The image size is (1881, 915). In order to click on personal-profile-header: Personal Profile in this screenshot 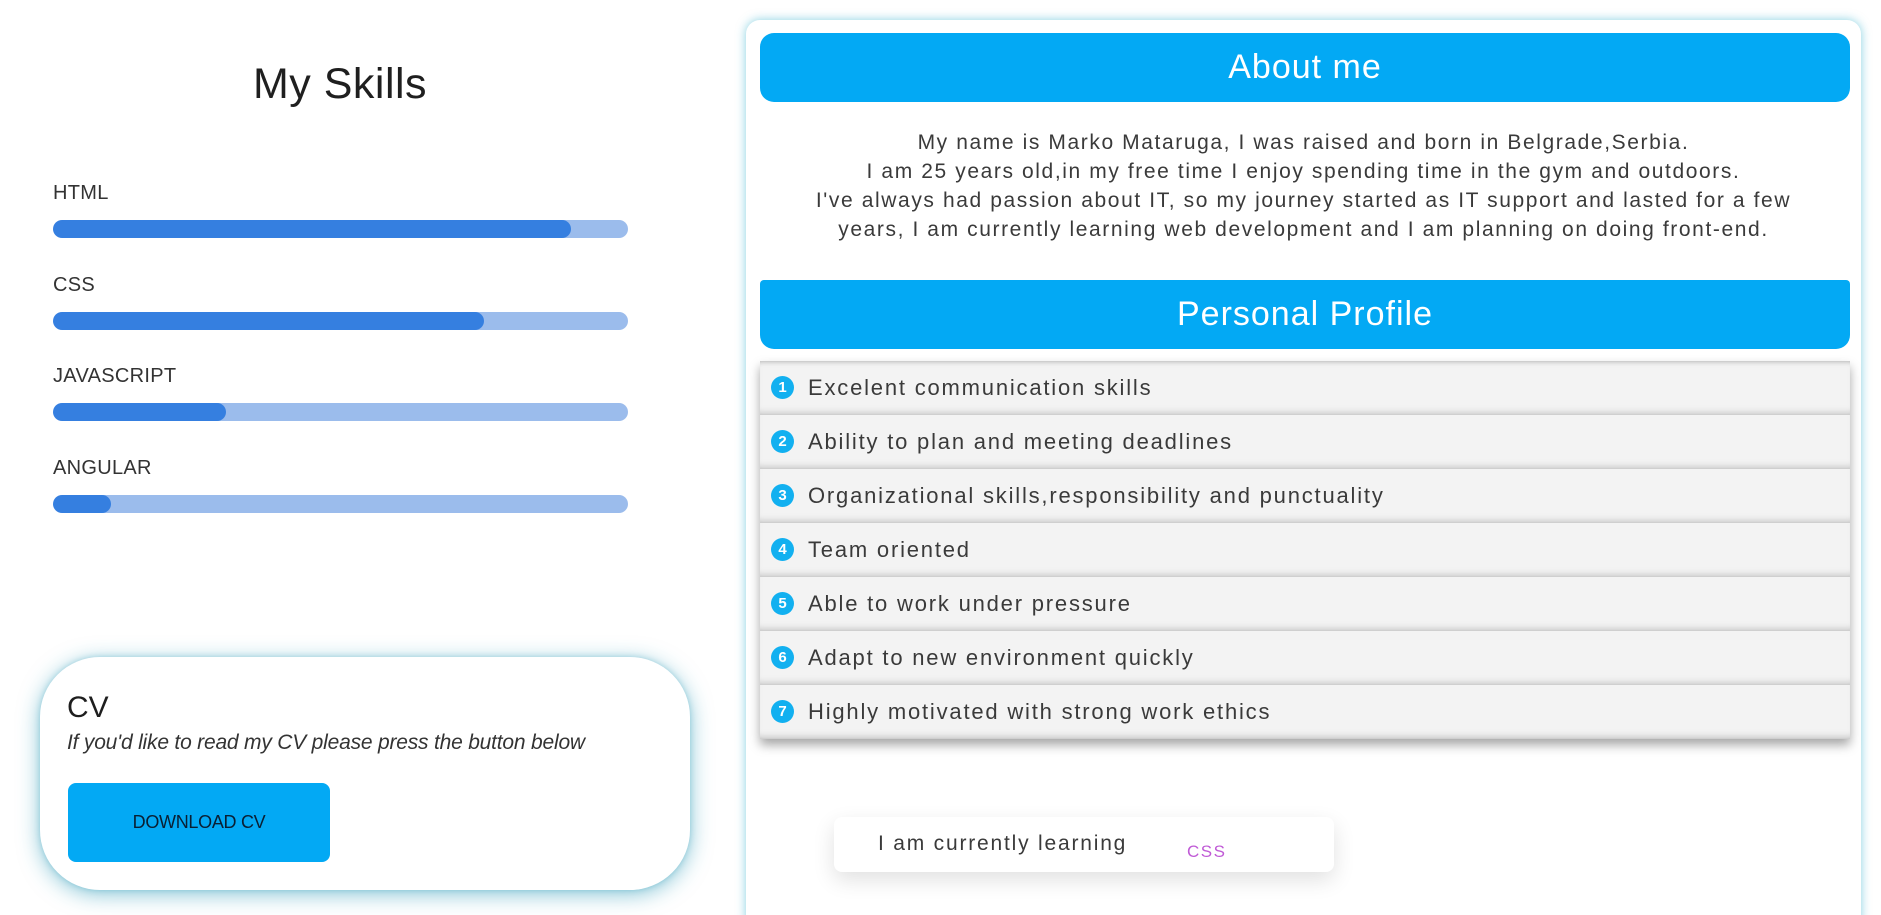, I will do `click(1305, 314)`.